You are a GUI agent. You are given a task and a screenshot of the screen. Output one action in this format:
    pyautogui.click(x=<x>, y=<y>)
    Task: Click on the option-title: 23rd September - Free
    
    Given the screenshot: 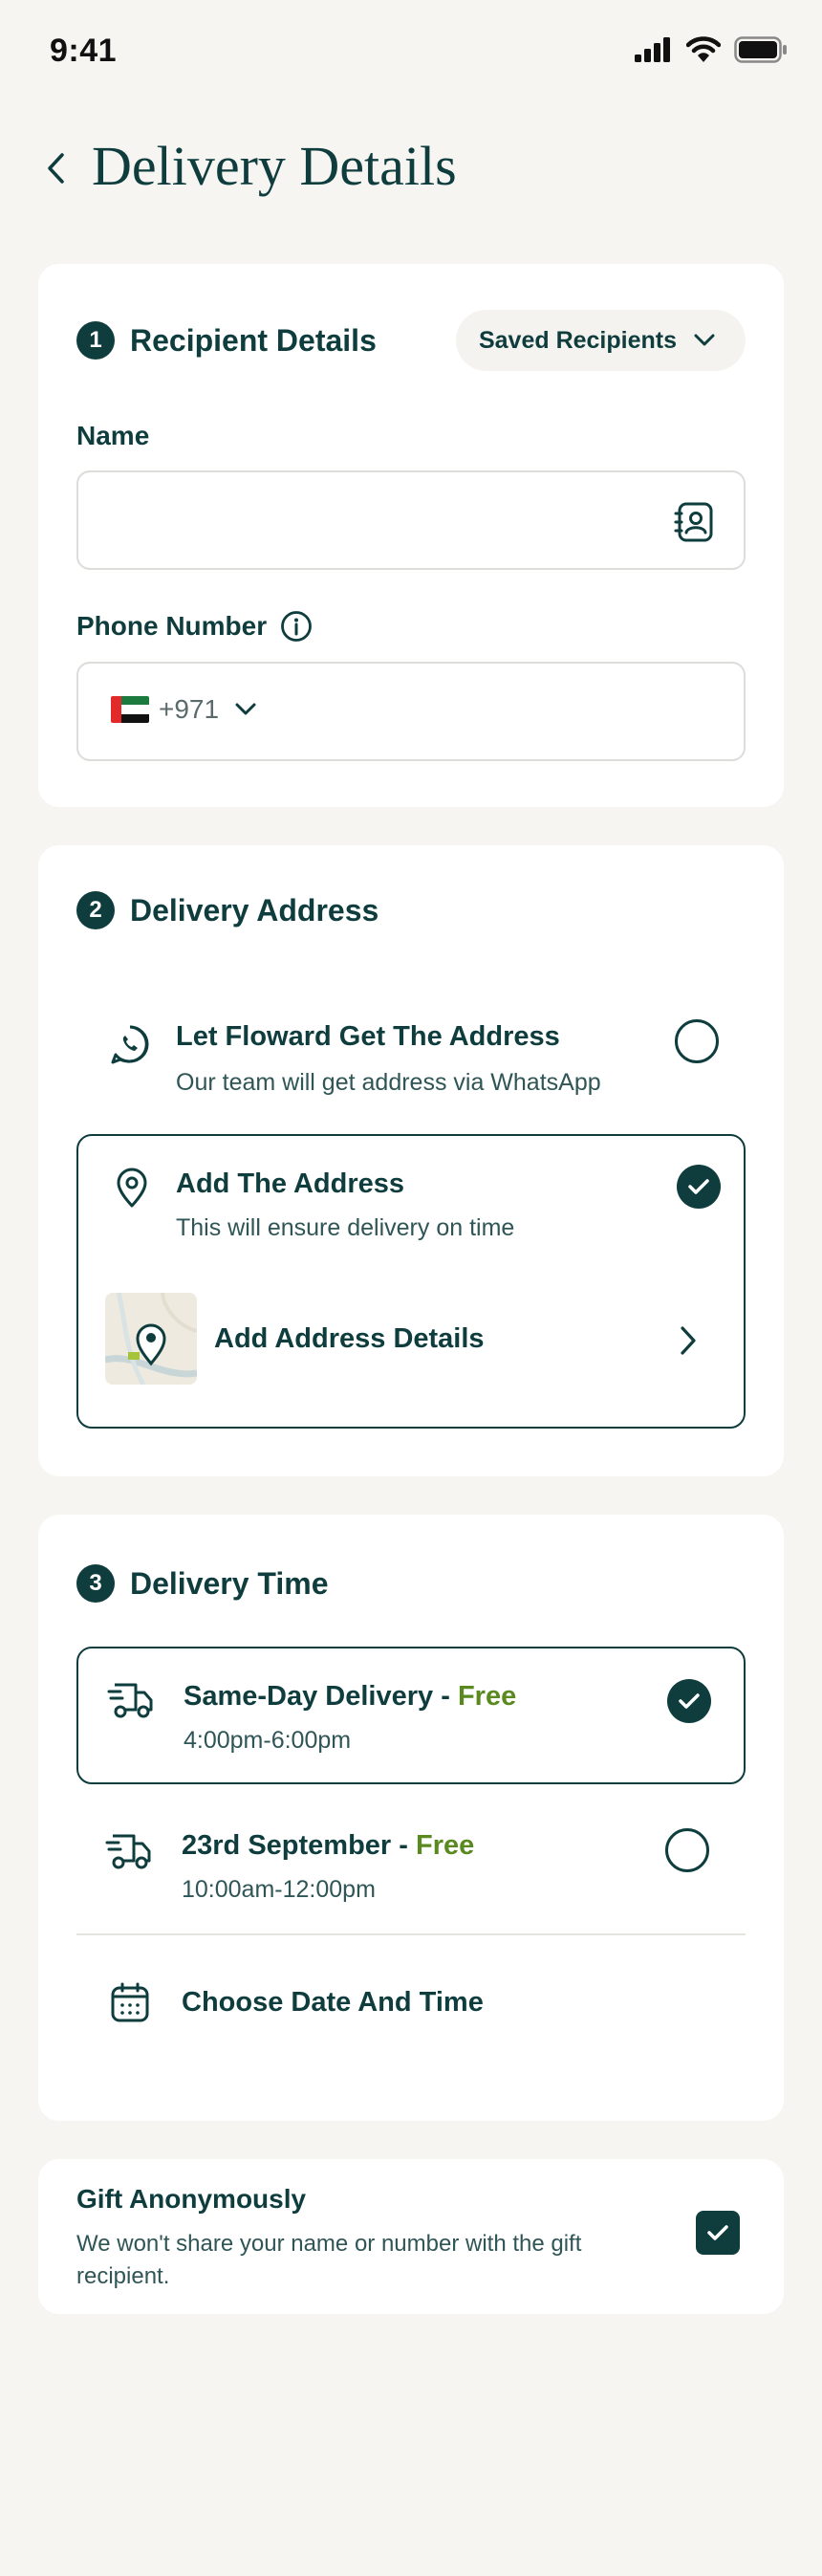 What is the action you would take?
    pyautogui.click(x=328, y=1846)
    